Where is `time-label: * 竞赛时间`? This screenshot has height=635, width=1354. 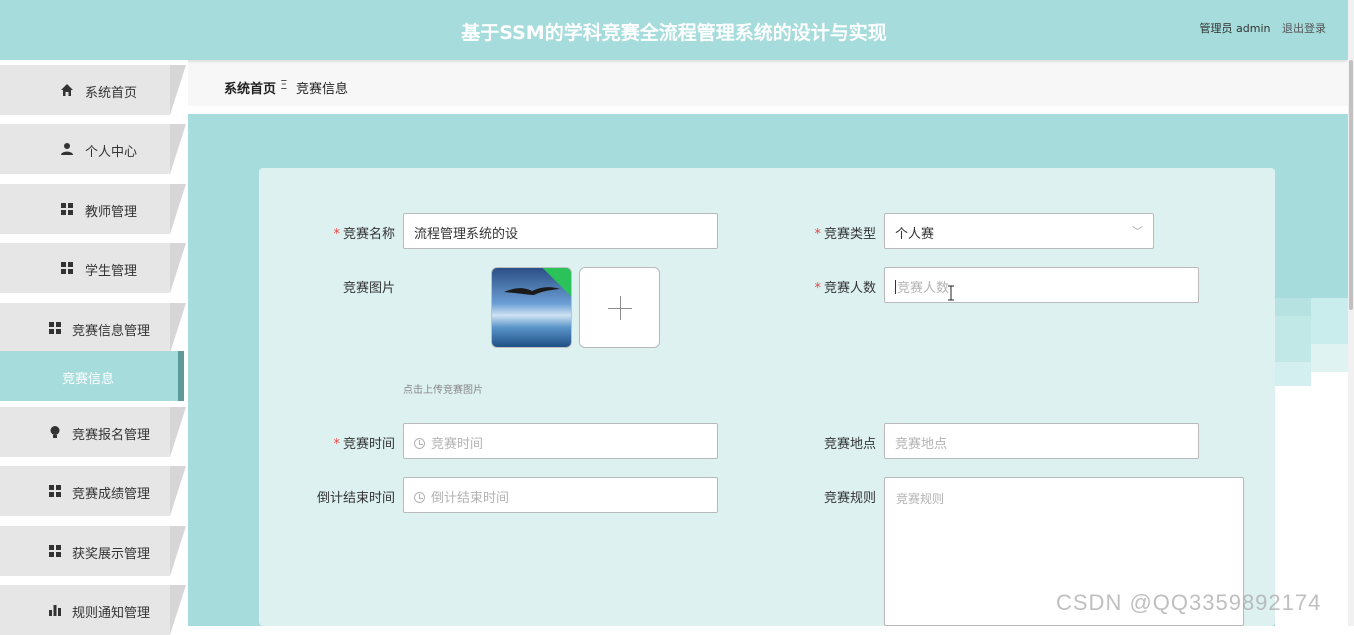 time-label: * 竞赛时间 is located at coordinates (364, 444).